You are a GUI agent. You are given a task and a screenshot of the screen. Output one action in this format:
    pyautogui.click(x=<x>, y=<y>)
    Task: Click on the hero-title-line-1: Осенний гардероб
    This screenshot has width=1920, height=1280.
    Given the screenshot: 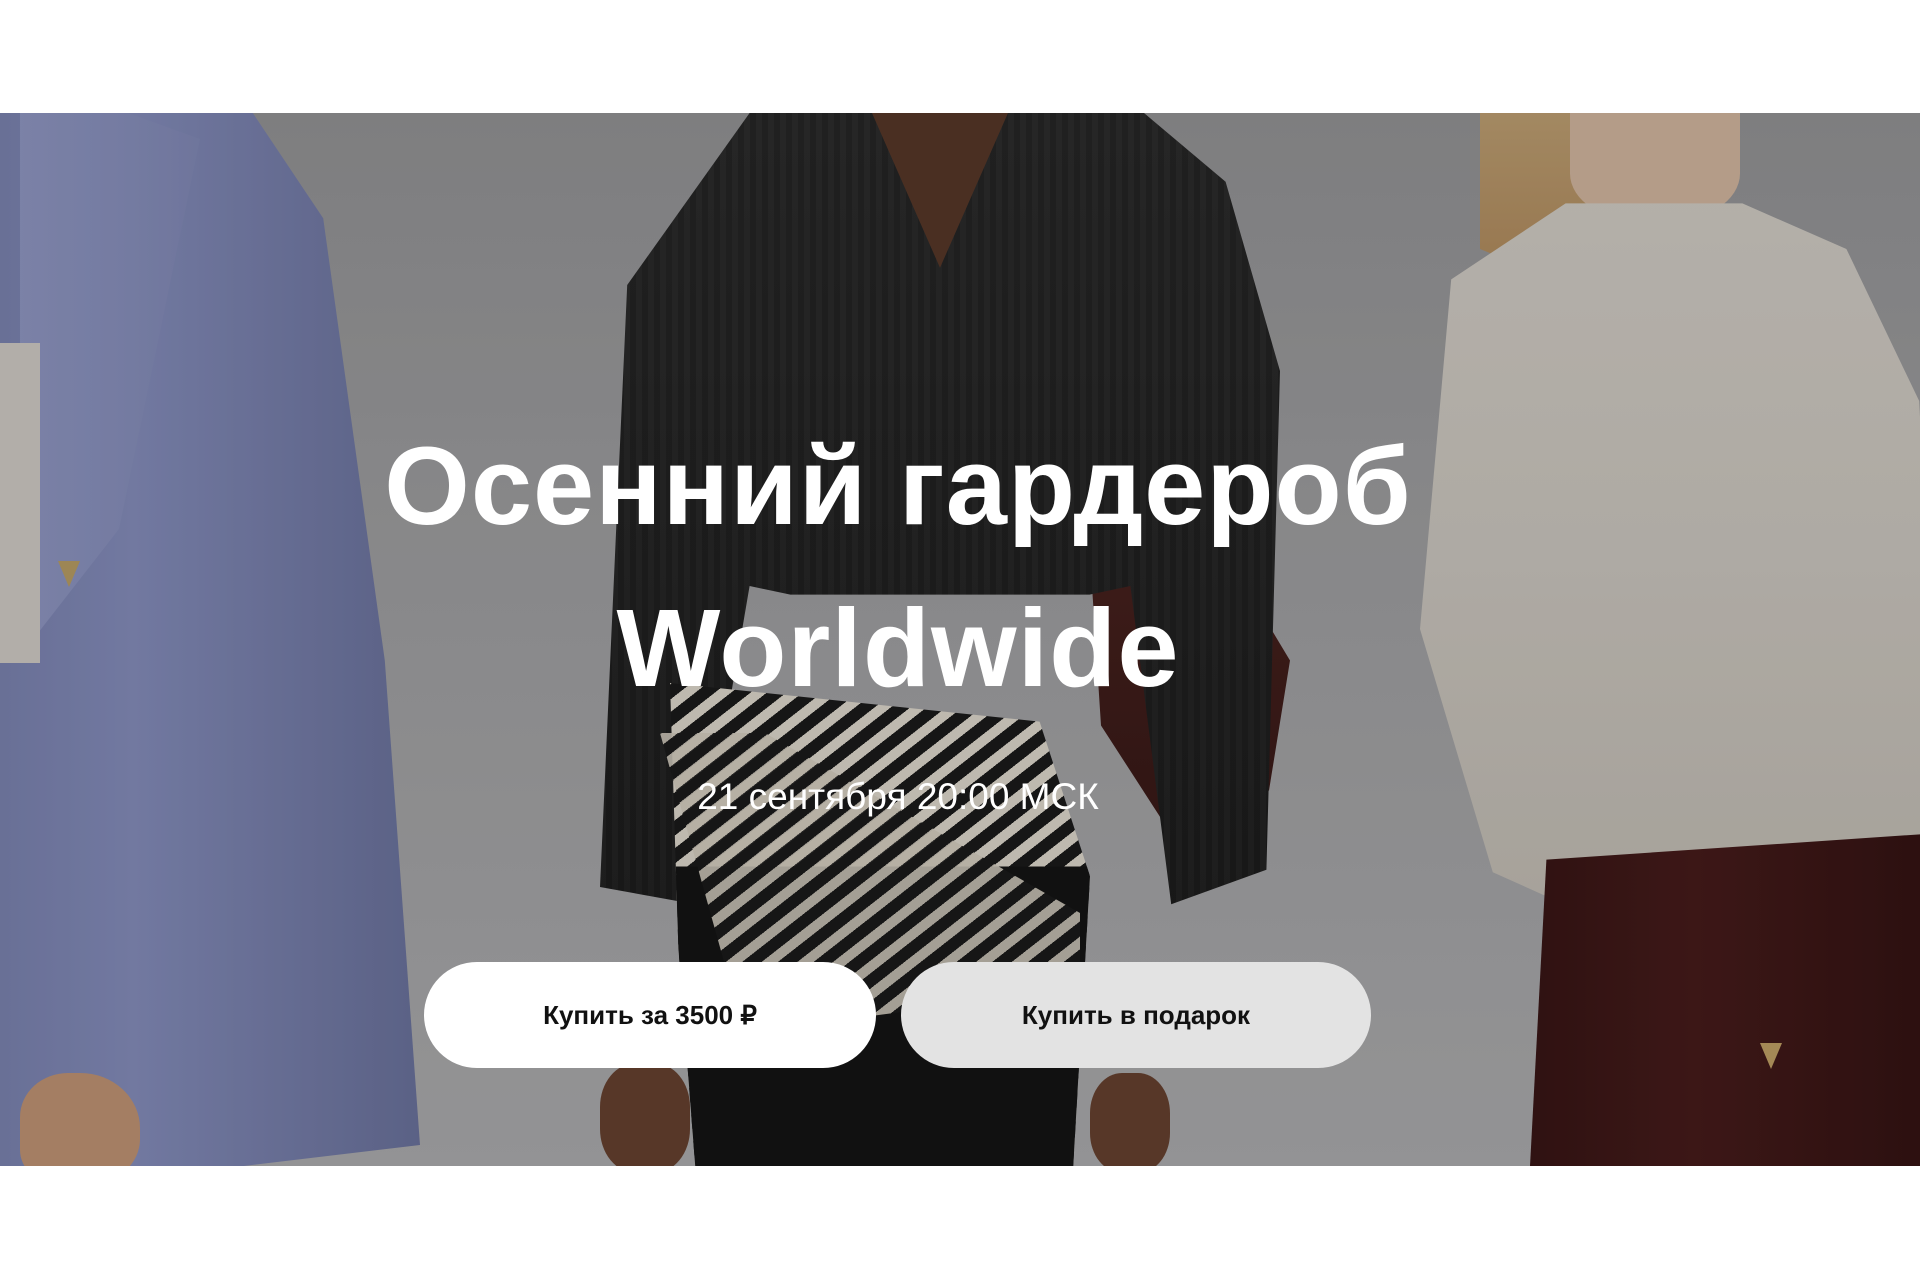 What is the action you would take?
    pyautogui.click(x=898, y=486)
    